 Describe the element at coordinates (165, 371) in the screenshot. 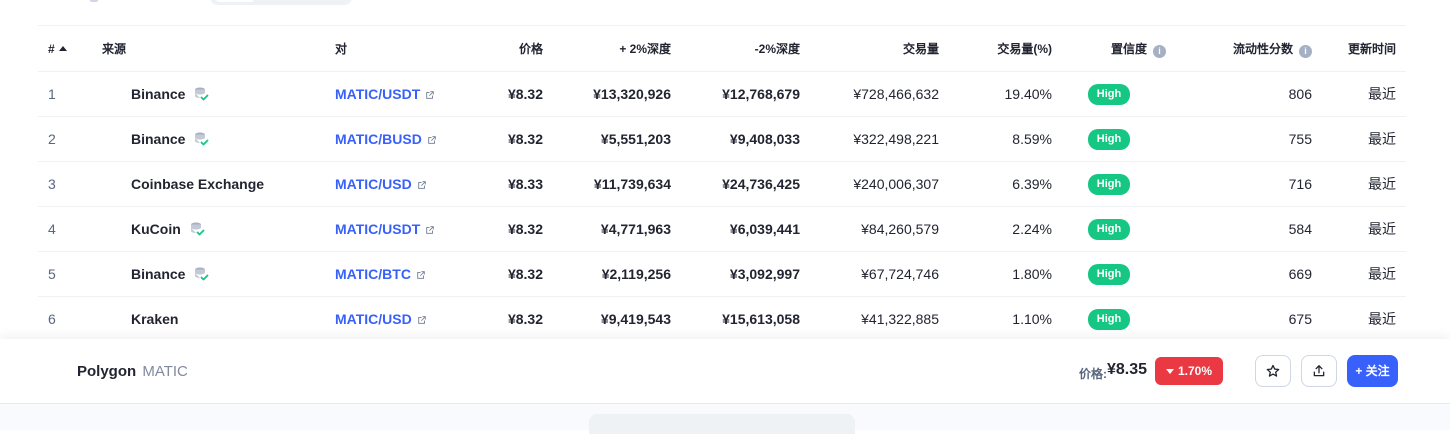

I see `coin-symbol: MATIC` at that location.